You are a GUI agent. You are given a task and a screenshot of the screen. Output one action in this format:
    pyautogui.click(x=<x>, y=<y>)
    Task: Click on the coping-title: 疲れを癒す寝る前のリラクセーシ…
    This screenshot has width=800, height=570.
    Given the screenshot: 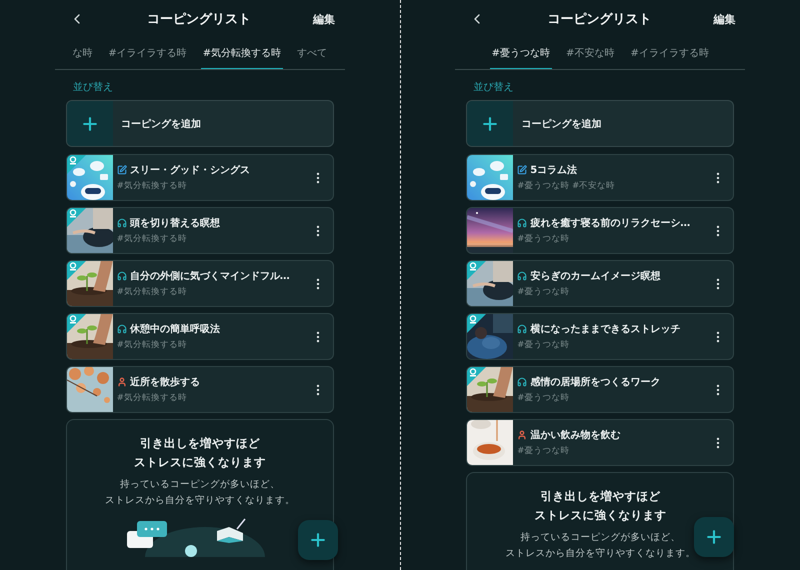 What is the action you would take?
    pyautogui.click(x=610, y=223)
    